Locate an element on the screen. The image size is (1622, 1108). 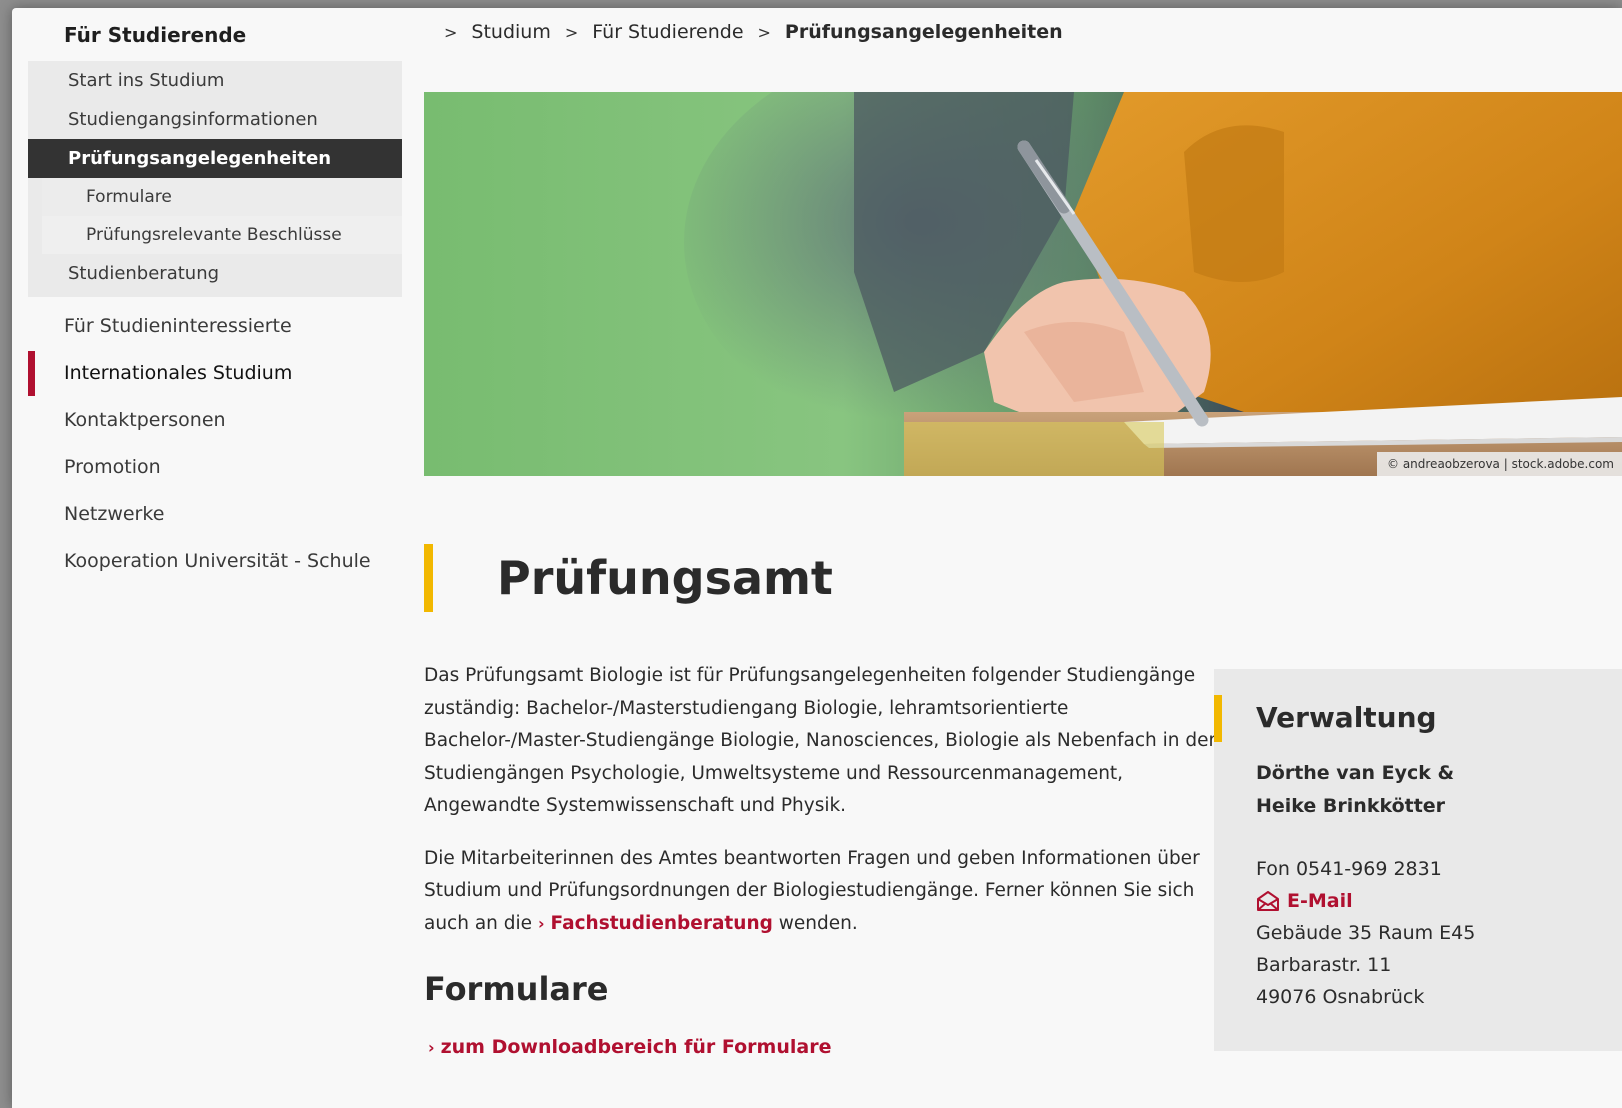
breadcrumb-current: Prüfungsangelegenheiten is located at coordinates (923, 32).